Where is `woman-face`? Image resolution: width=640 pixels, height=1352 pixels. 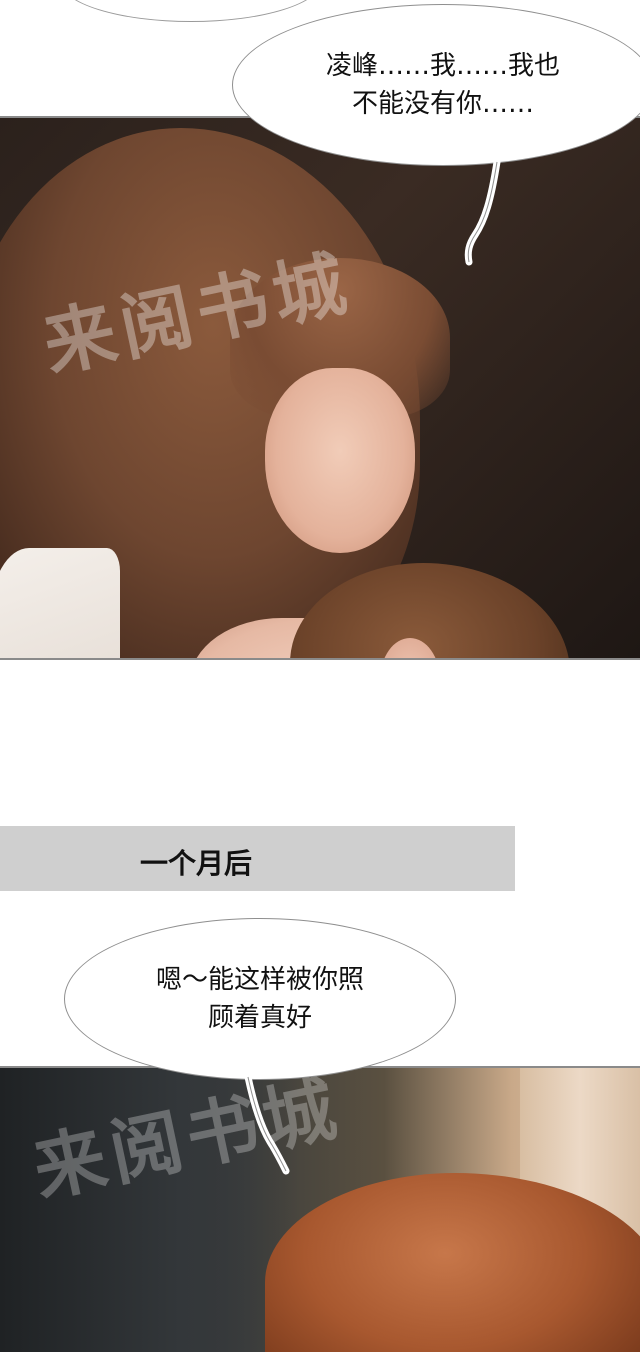
woman-face is located at coordinates (340, 460).